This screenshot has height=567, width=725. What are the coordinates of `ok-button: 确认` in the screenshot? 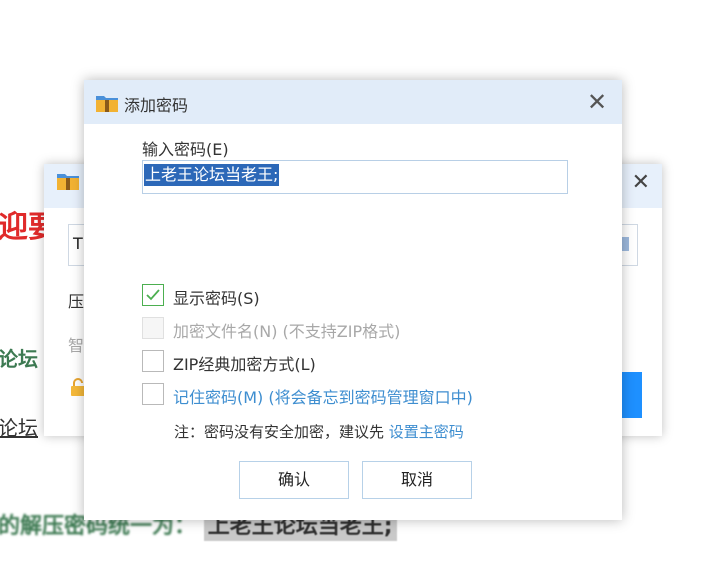 It's located at (294, 480).